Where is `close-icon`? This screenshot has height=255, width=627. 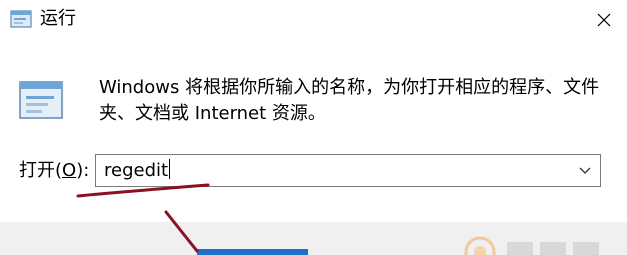 close-icon is located at coordinates (604, 20).